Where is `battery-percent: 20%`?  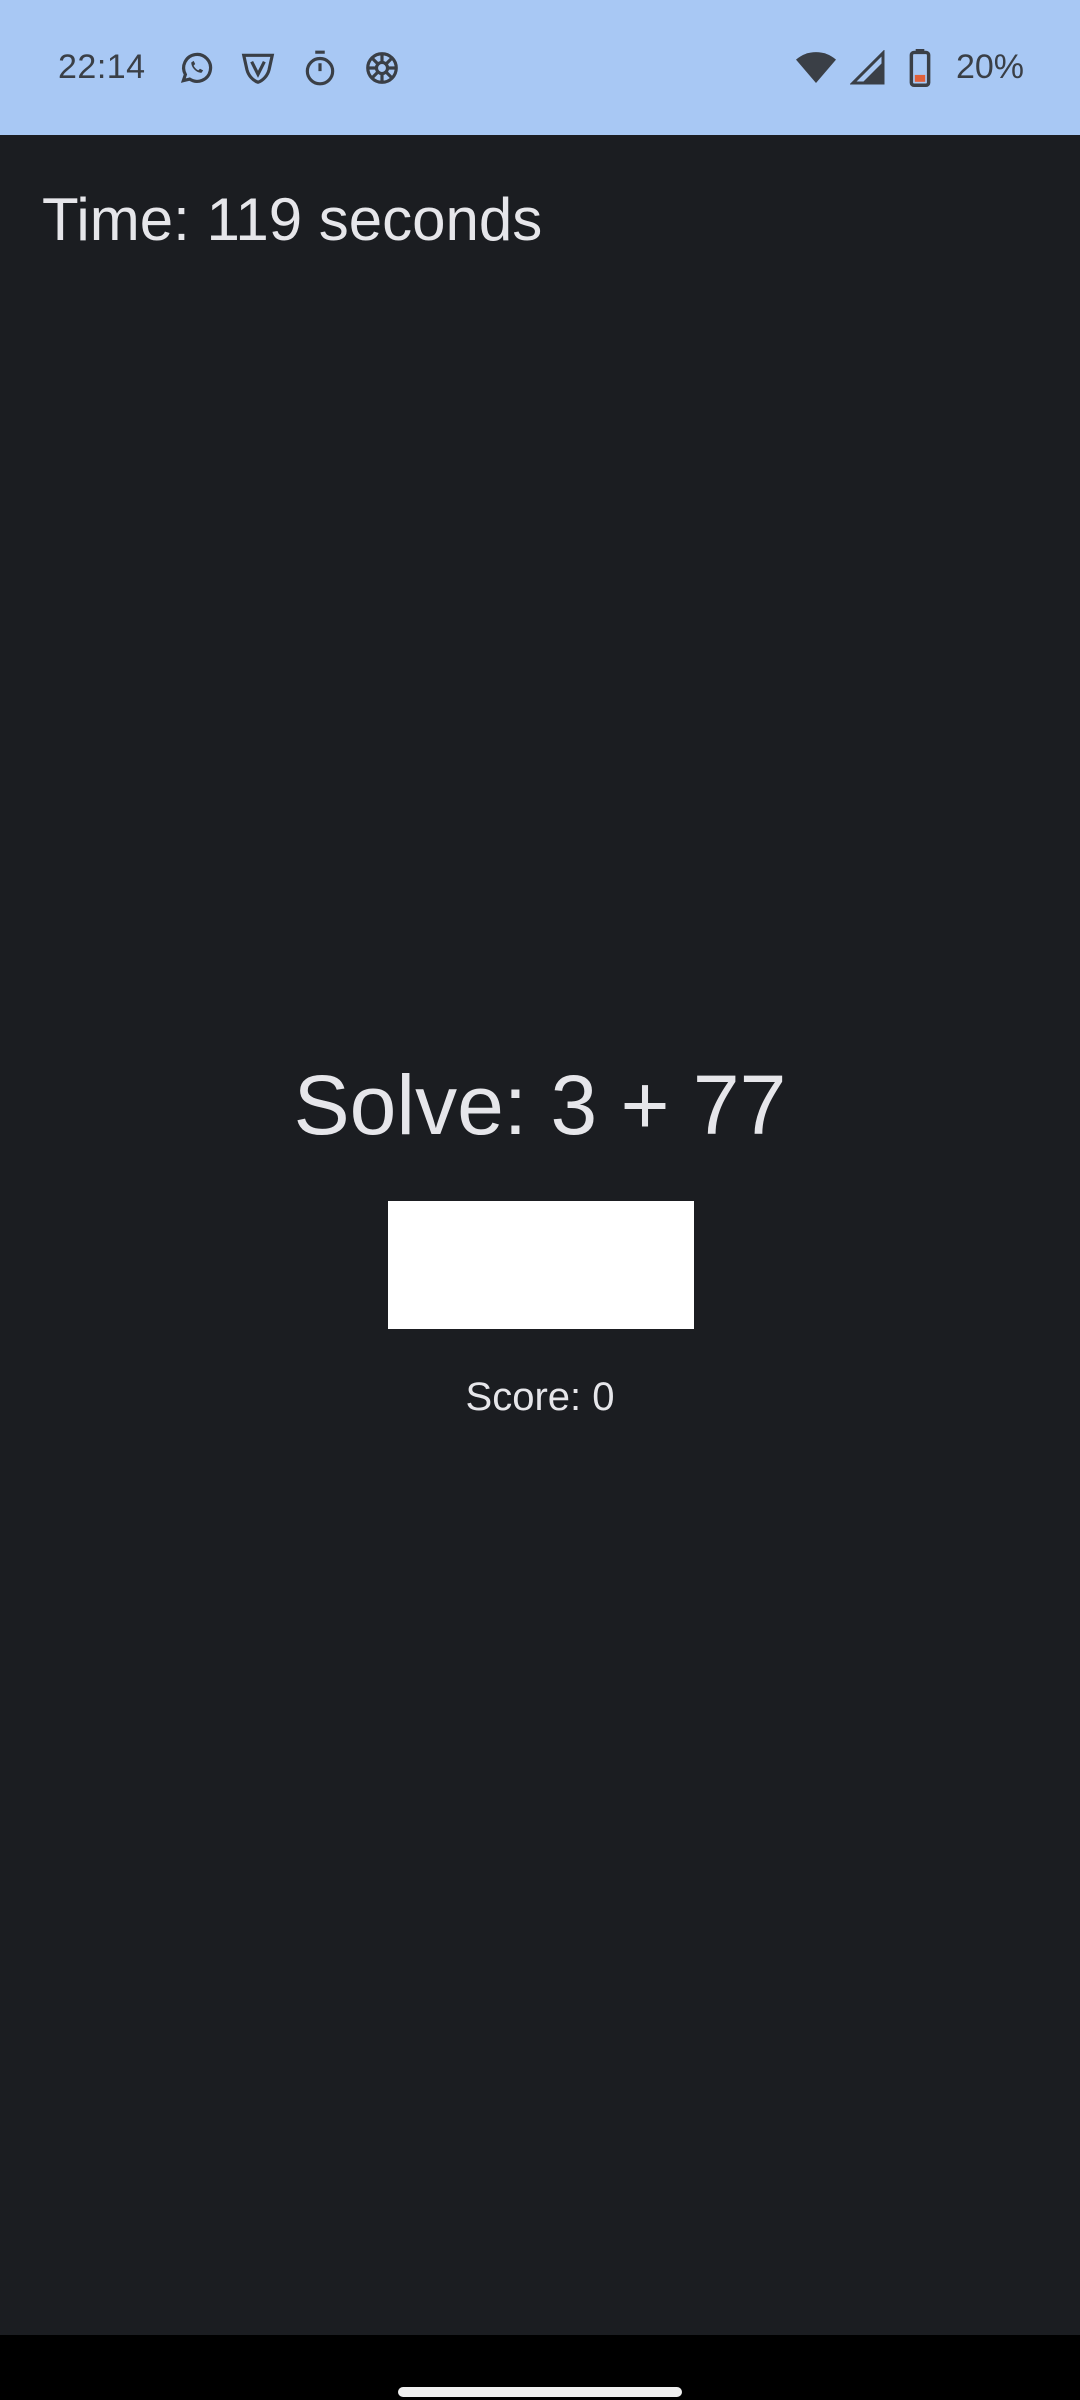
battery-percent: 20% is located at coordinates (989, 67).